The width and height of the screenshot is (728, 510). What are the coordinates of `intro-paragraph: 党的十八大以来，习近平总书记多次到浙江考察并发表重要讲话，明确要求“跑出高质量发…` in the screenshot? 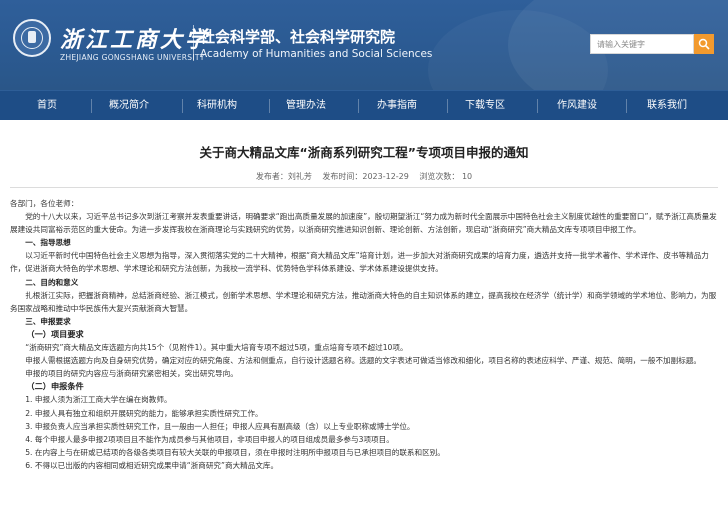 It's located at (363, 223).